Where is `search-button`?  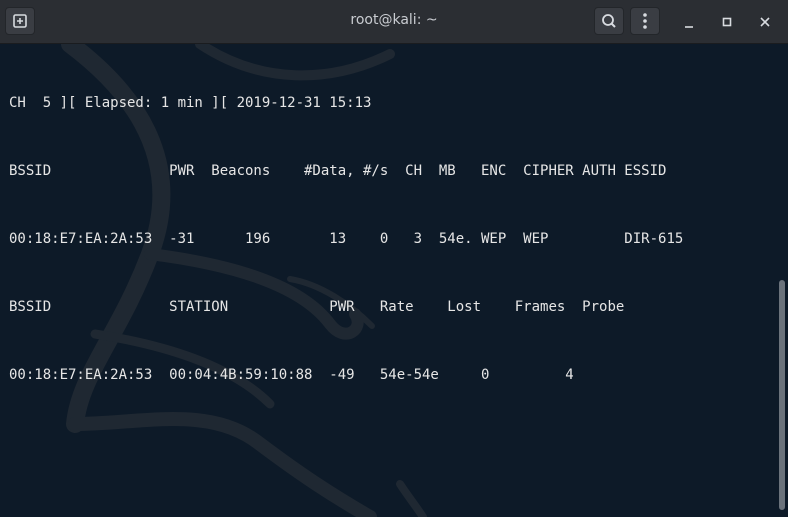 search-button is located at coordinates (609, 21).